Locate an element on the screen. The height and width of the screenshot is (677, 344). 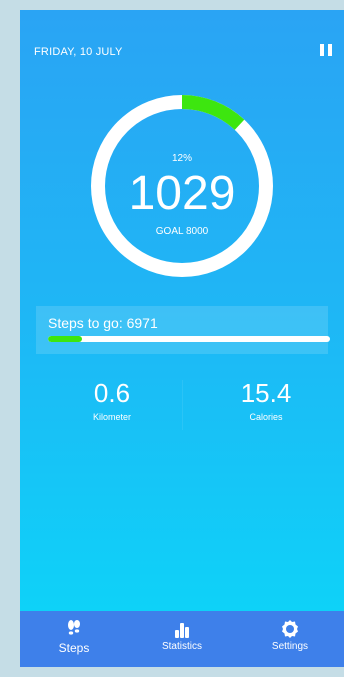
steps-to-go-bar is located at coordinates (189, 339).